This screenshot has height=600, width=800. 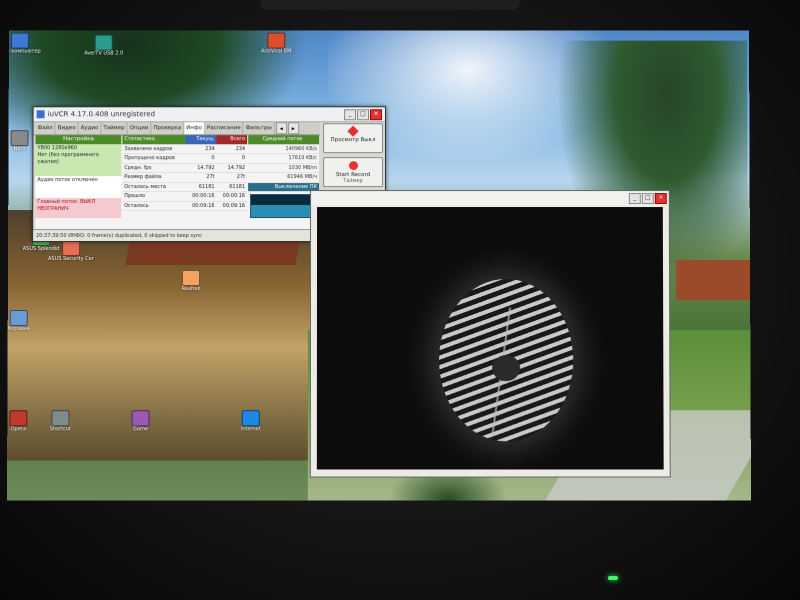 I want to click on bitrate-graph, so click(x=284, y=206).